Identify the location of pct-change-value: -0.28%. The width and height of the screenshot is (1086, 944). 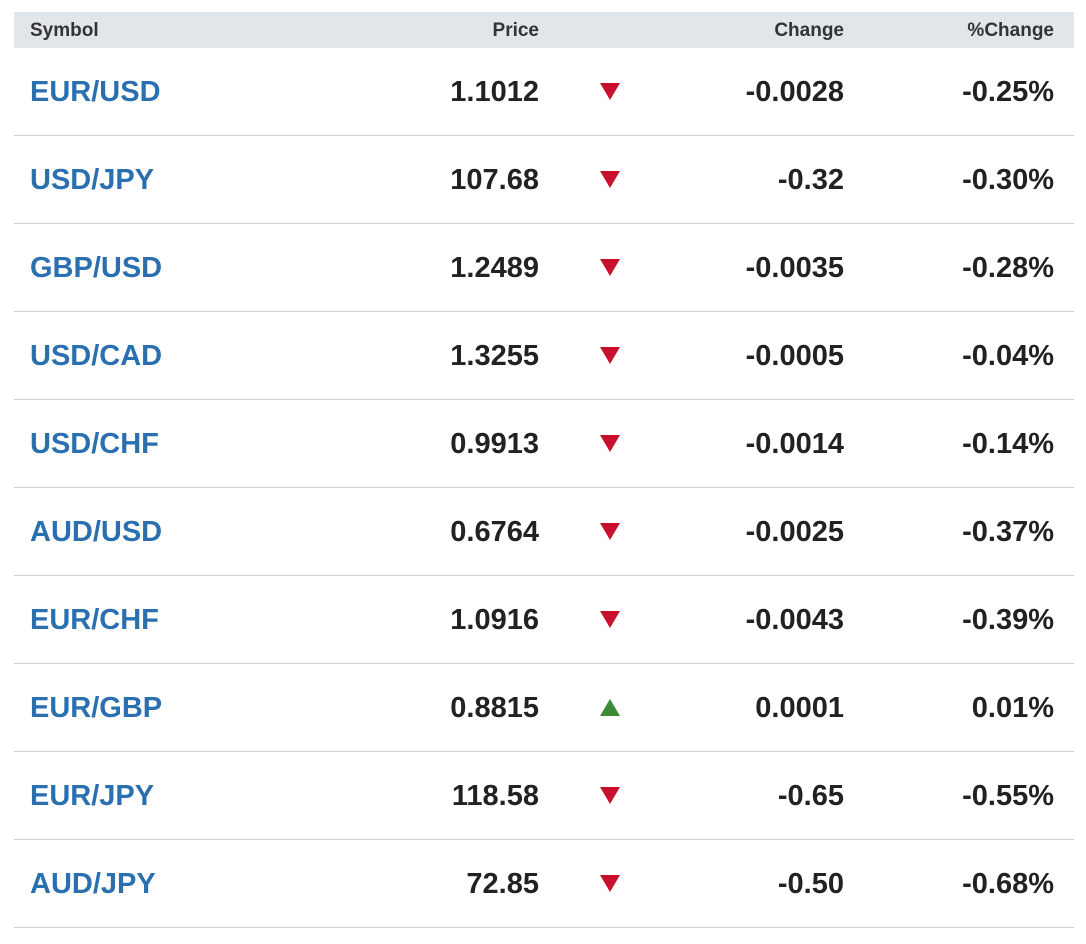
(1008, 268).